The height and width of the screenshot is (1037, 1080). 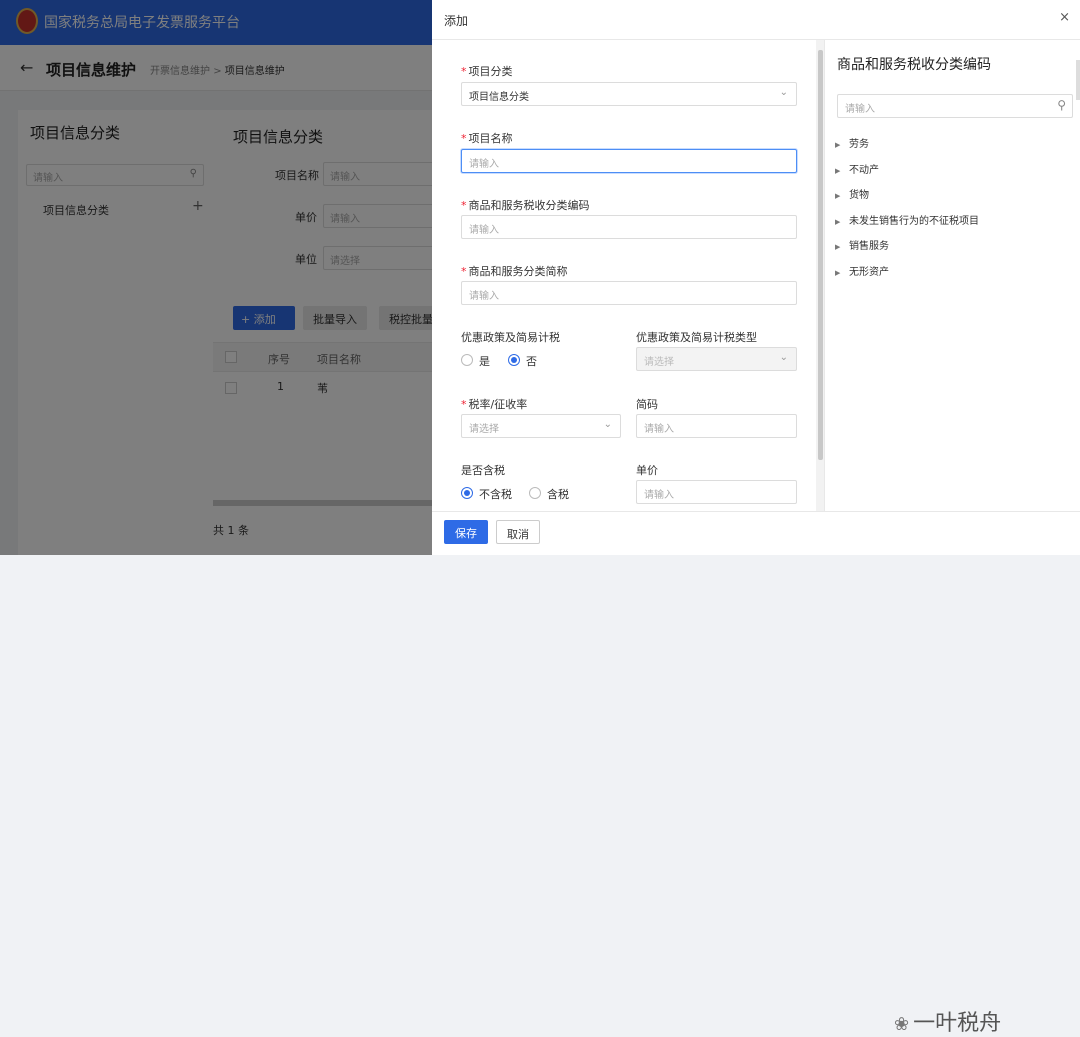 I want to click on tree-node-label: 无形资产, so click(x=869, y=272).